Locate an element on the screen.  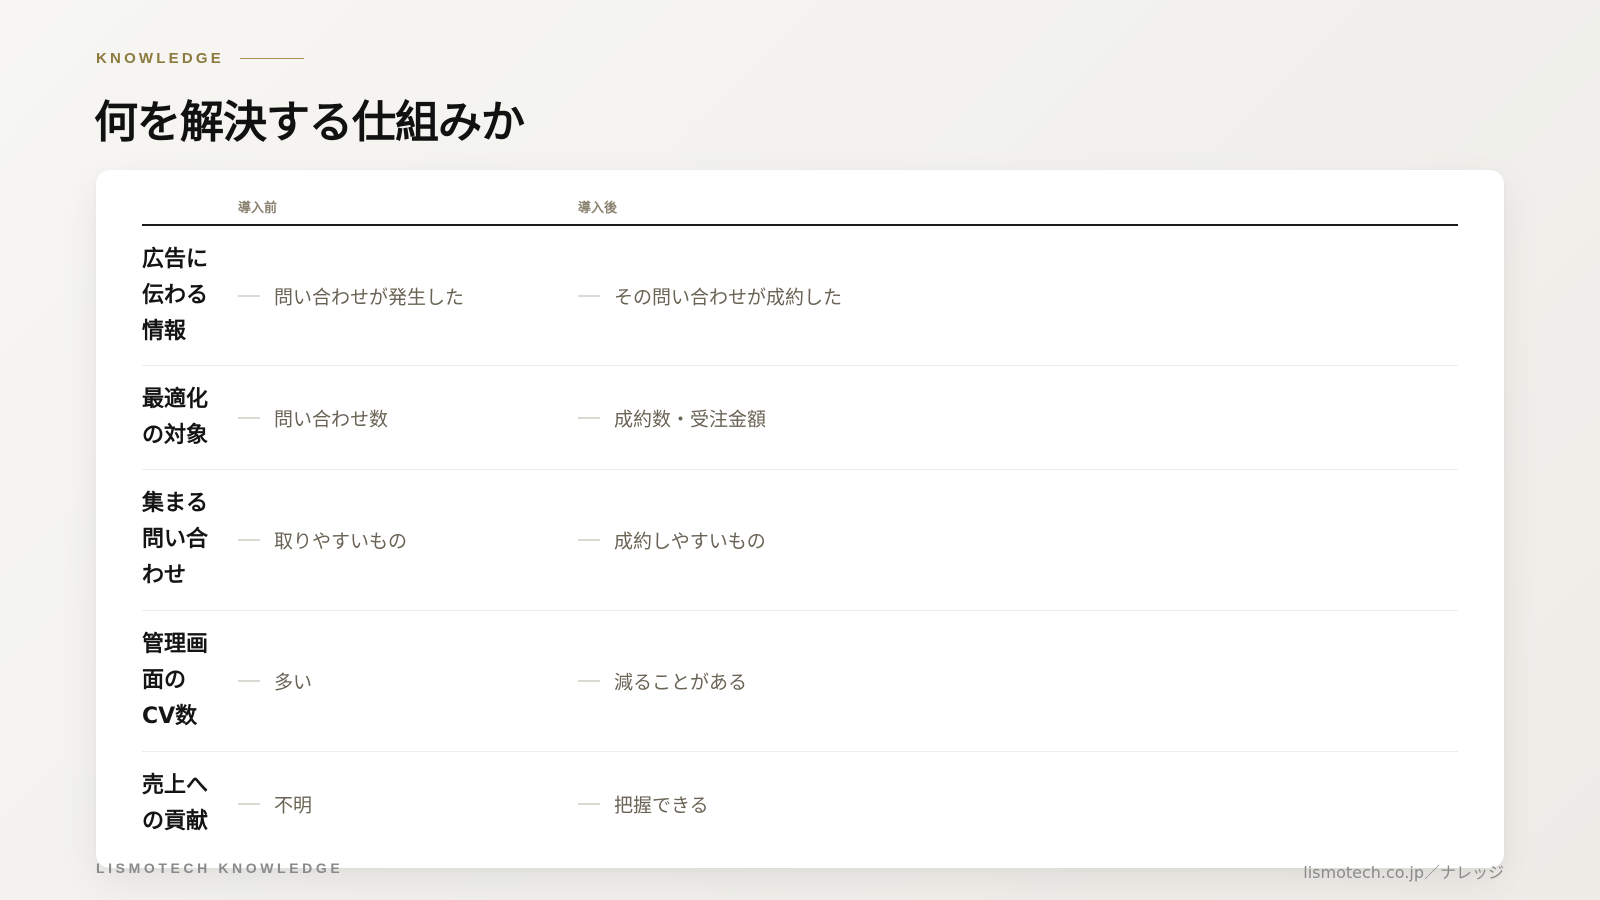
table-row: 広告に伝わる情報 問い合わせが発生した その問い合わせが成約した is located at coordinates (800, 296).